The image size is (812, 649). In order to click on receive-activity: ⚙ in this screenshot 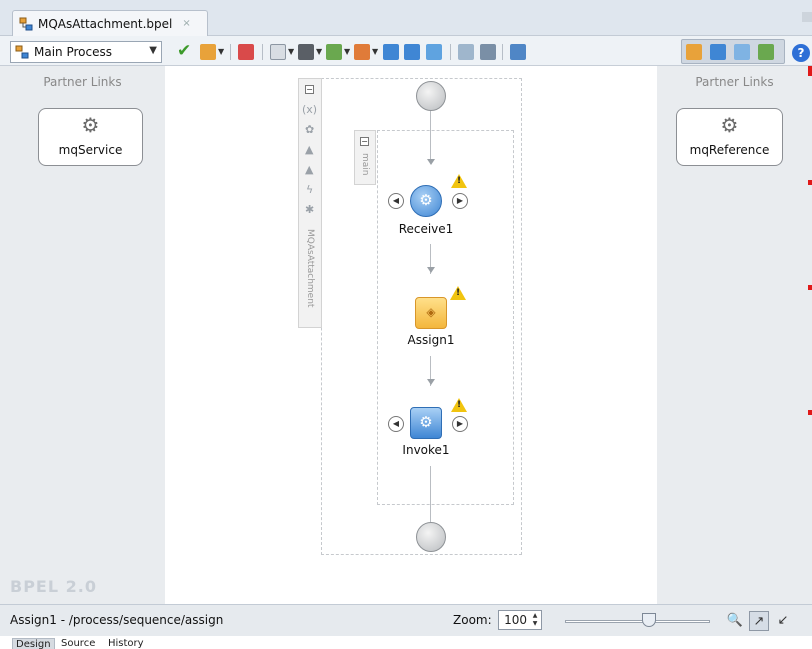, I will do `click(426, 201)`.